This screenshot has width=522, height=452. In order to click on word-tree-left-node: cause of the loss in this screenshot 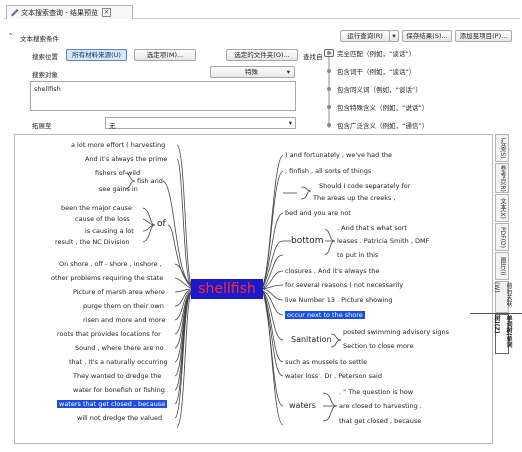, I will do `click(102, 219)`.